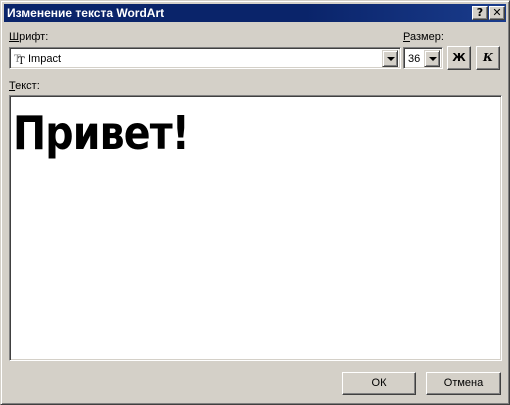 This screenshot has width=510, height=405. I want to click on font-label-rest: рифт:, so click(34, 37).